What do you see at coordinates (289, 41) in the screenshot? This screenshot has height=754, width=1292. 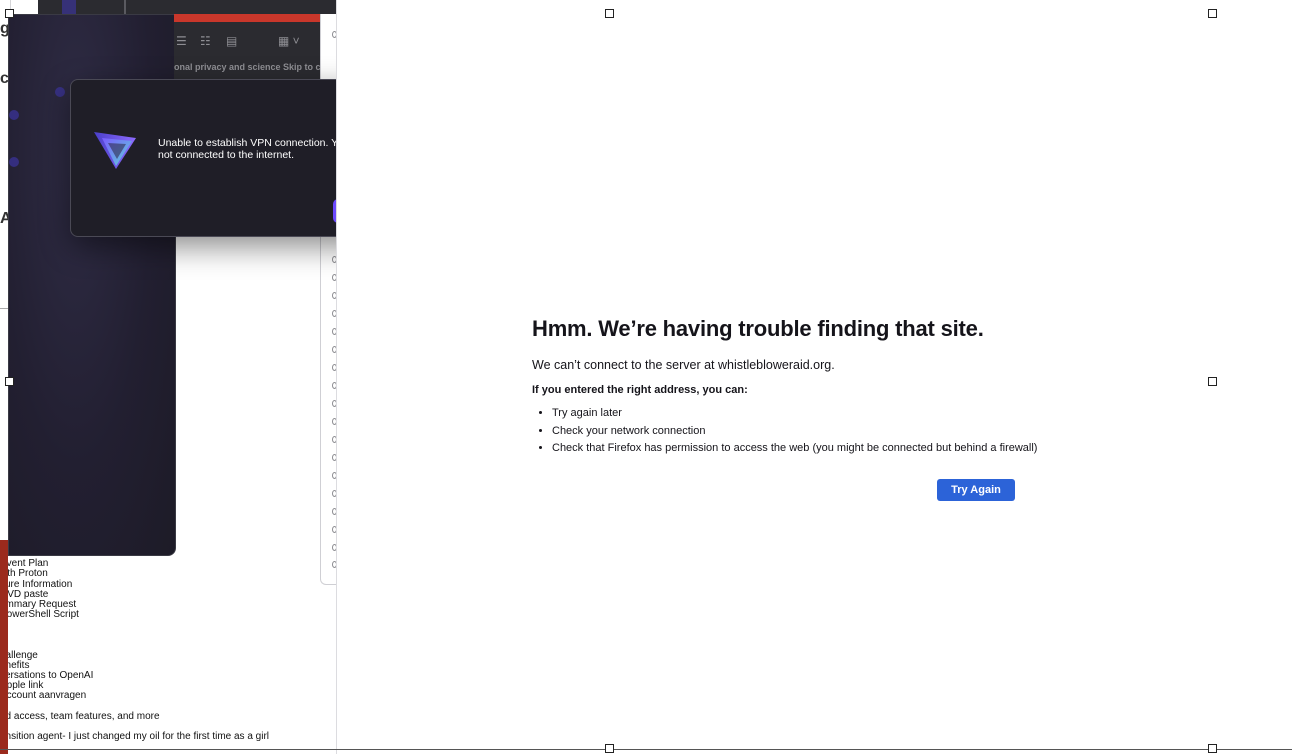 I see `grid-icon: ▦ ˅` at bounding box center [289, 41].